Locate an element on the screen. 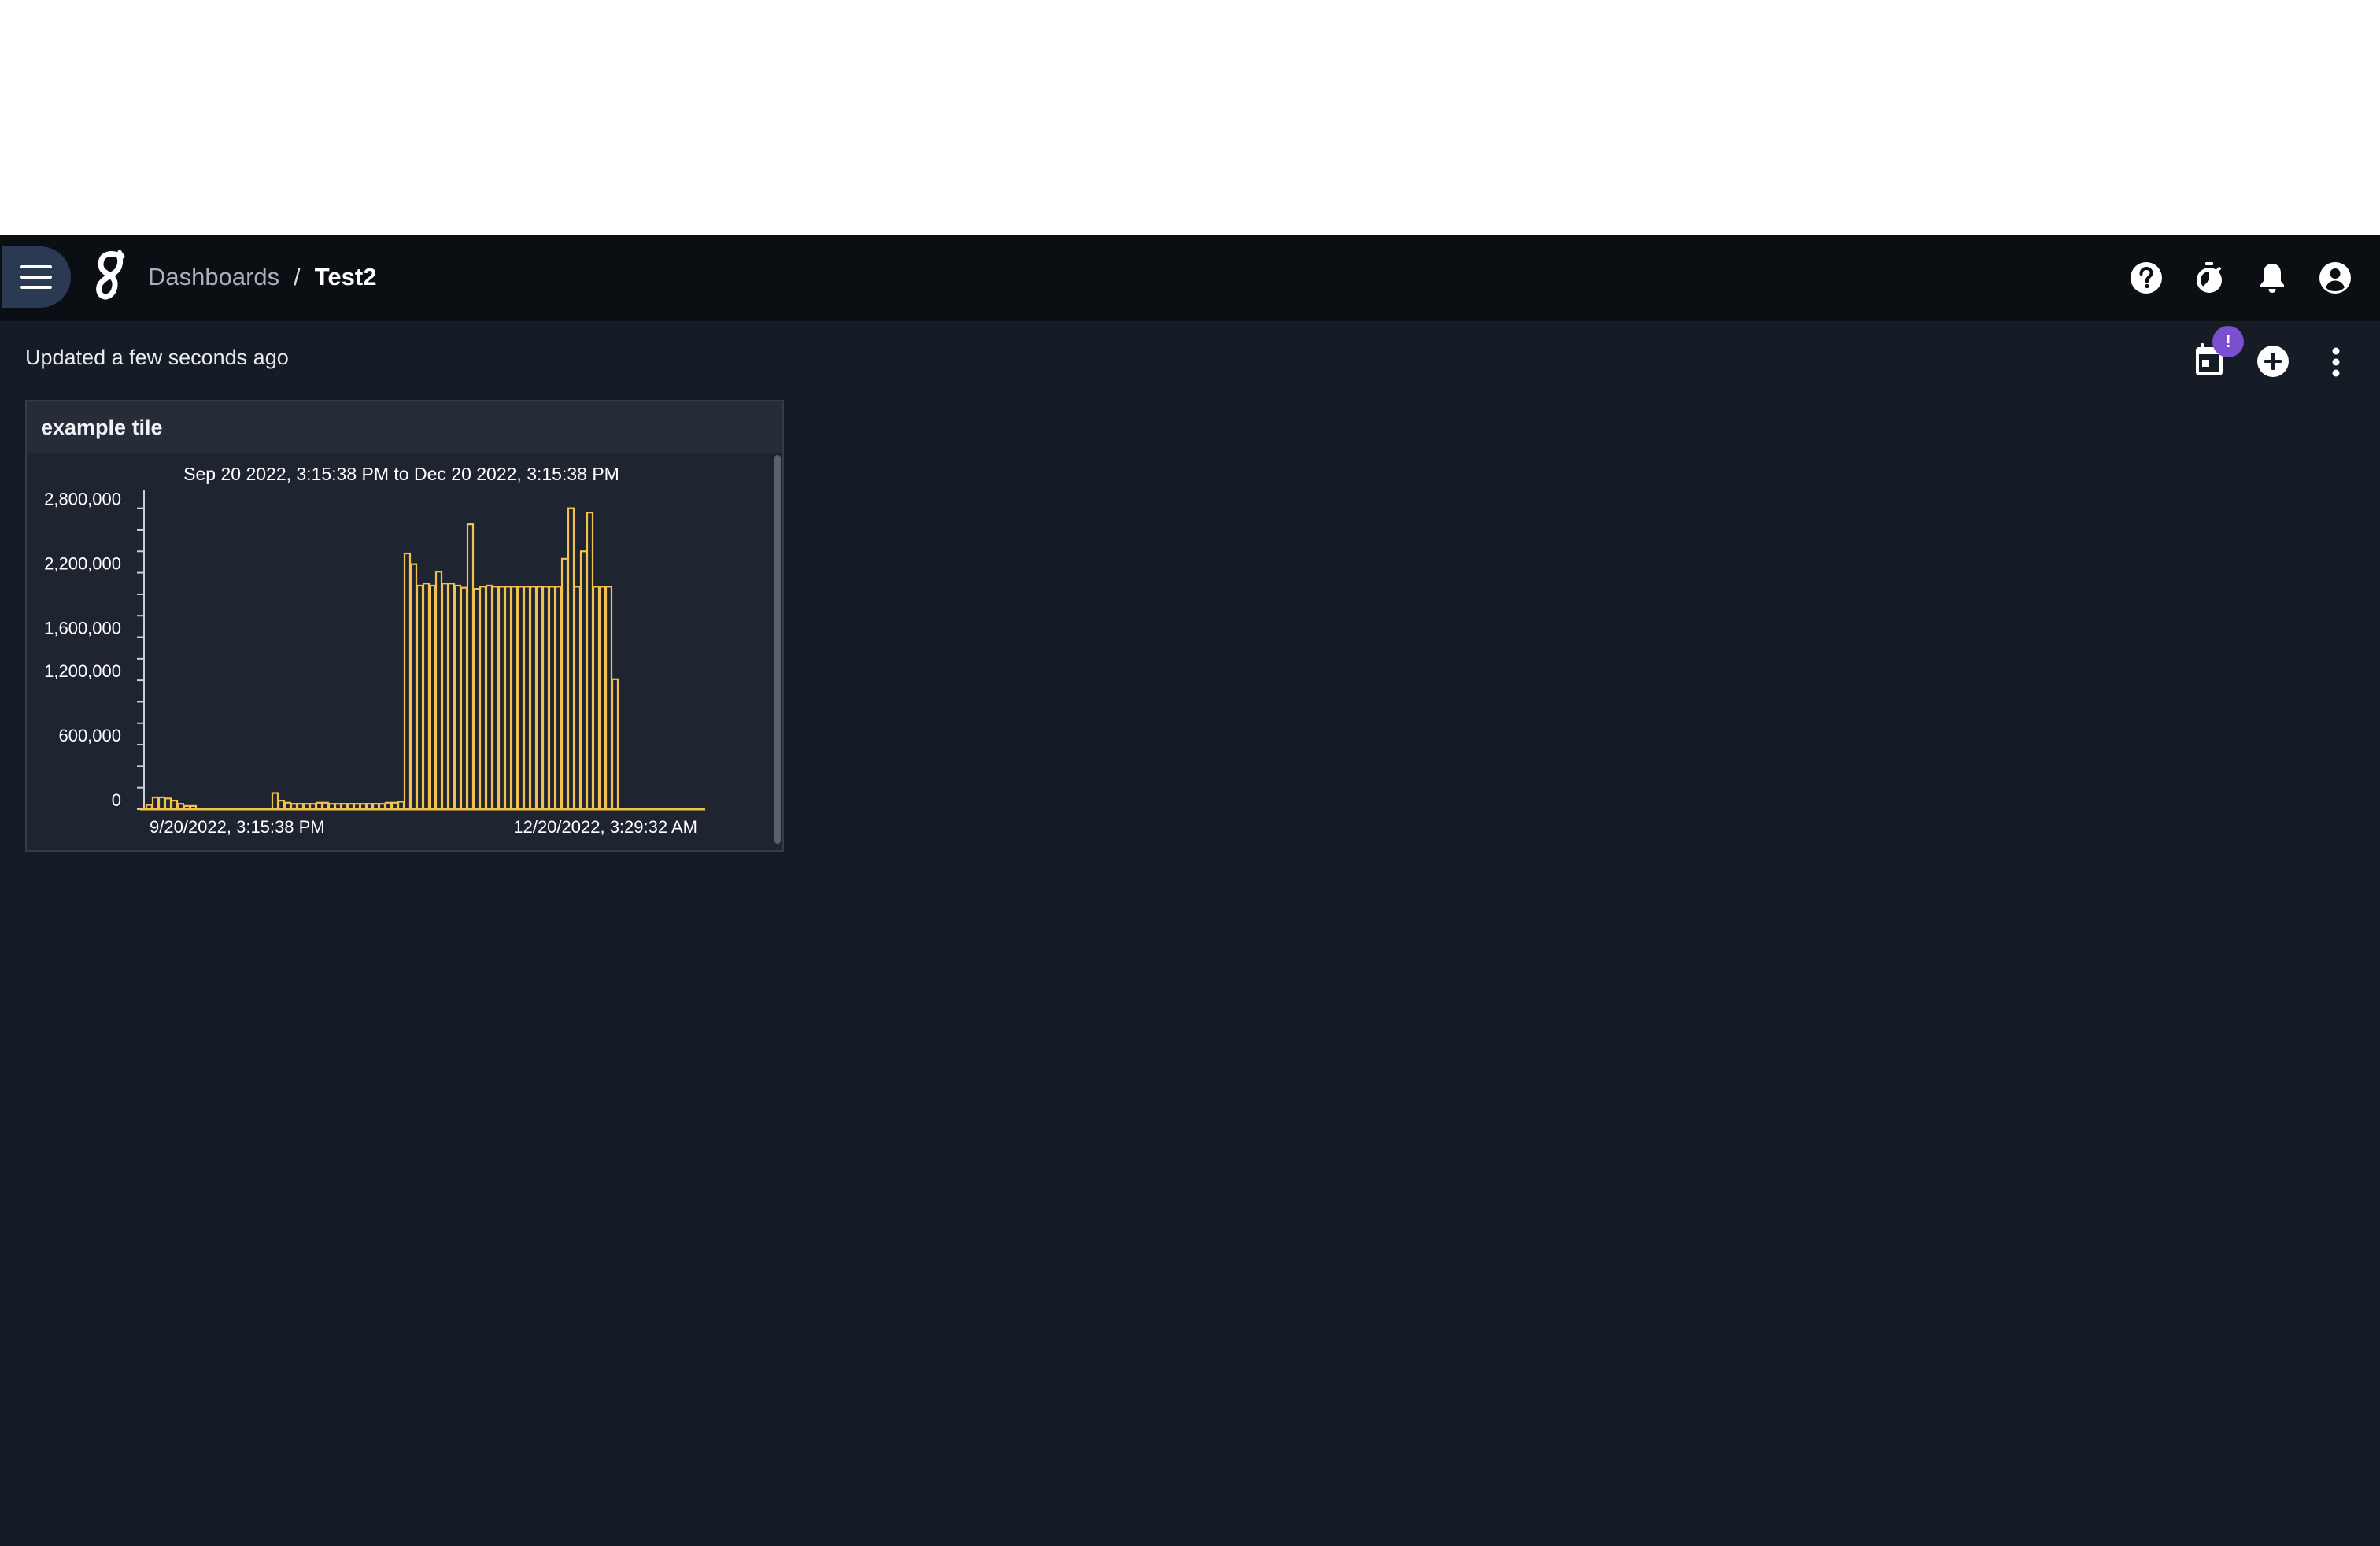 The image size is (2380, 1546). plus-circle-icon is located at coordinates (2273, 361).